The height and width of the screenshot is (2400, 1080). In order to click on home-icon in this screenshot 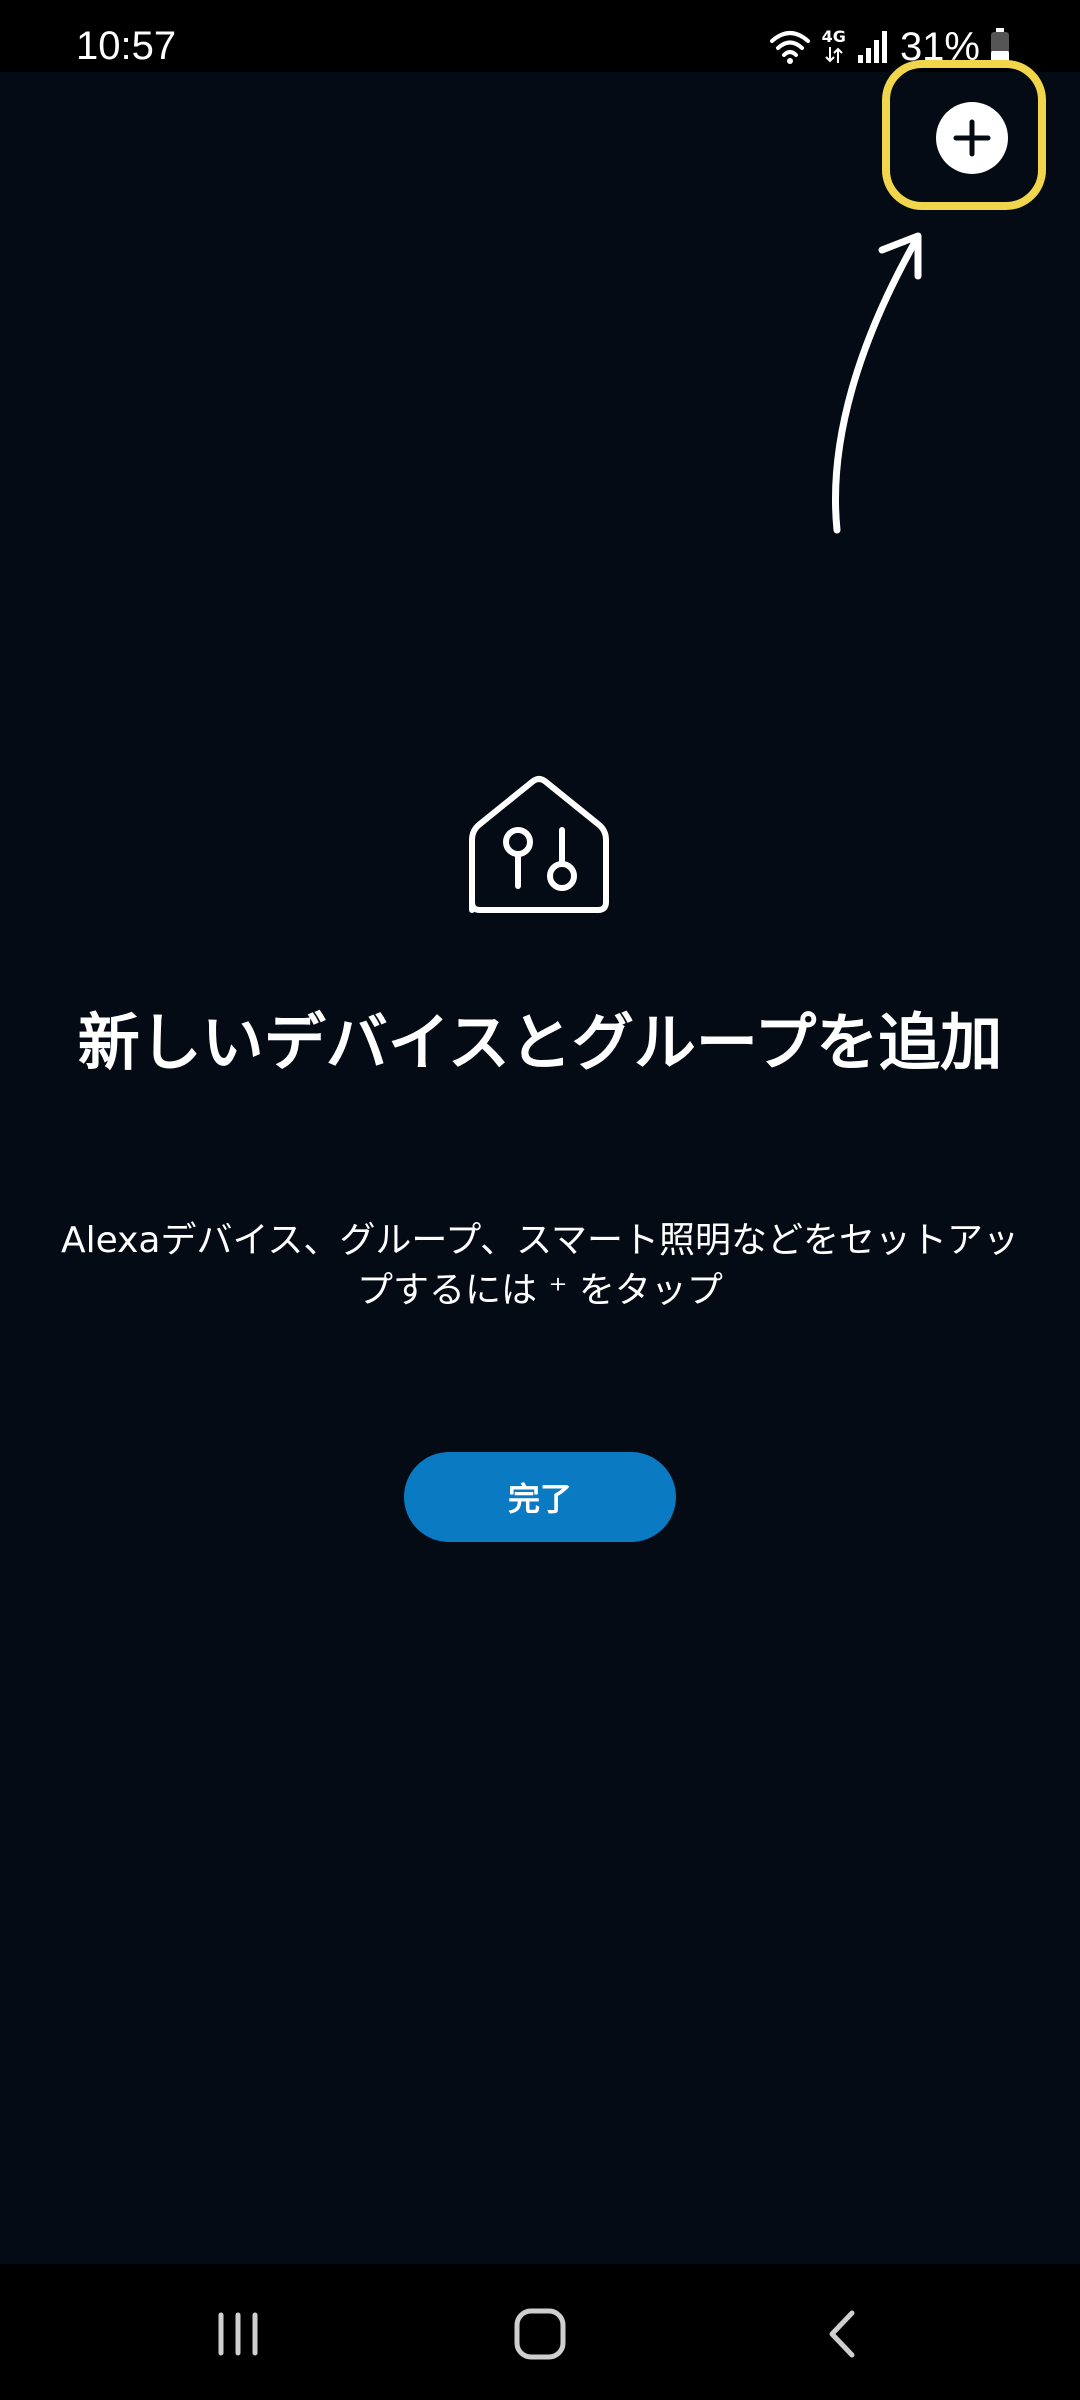, I will do `click(540, 2334)`.